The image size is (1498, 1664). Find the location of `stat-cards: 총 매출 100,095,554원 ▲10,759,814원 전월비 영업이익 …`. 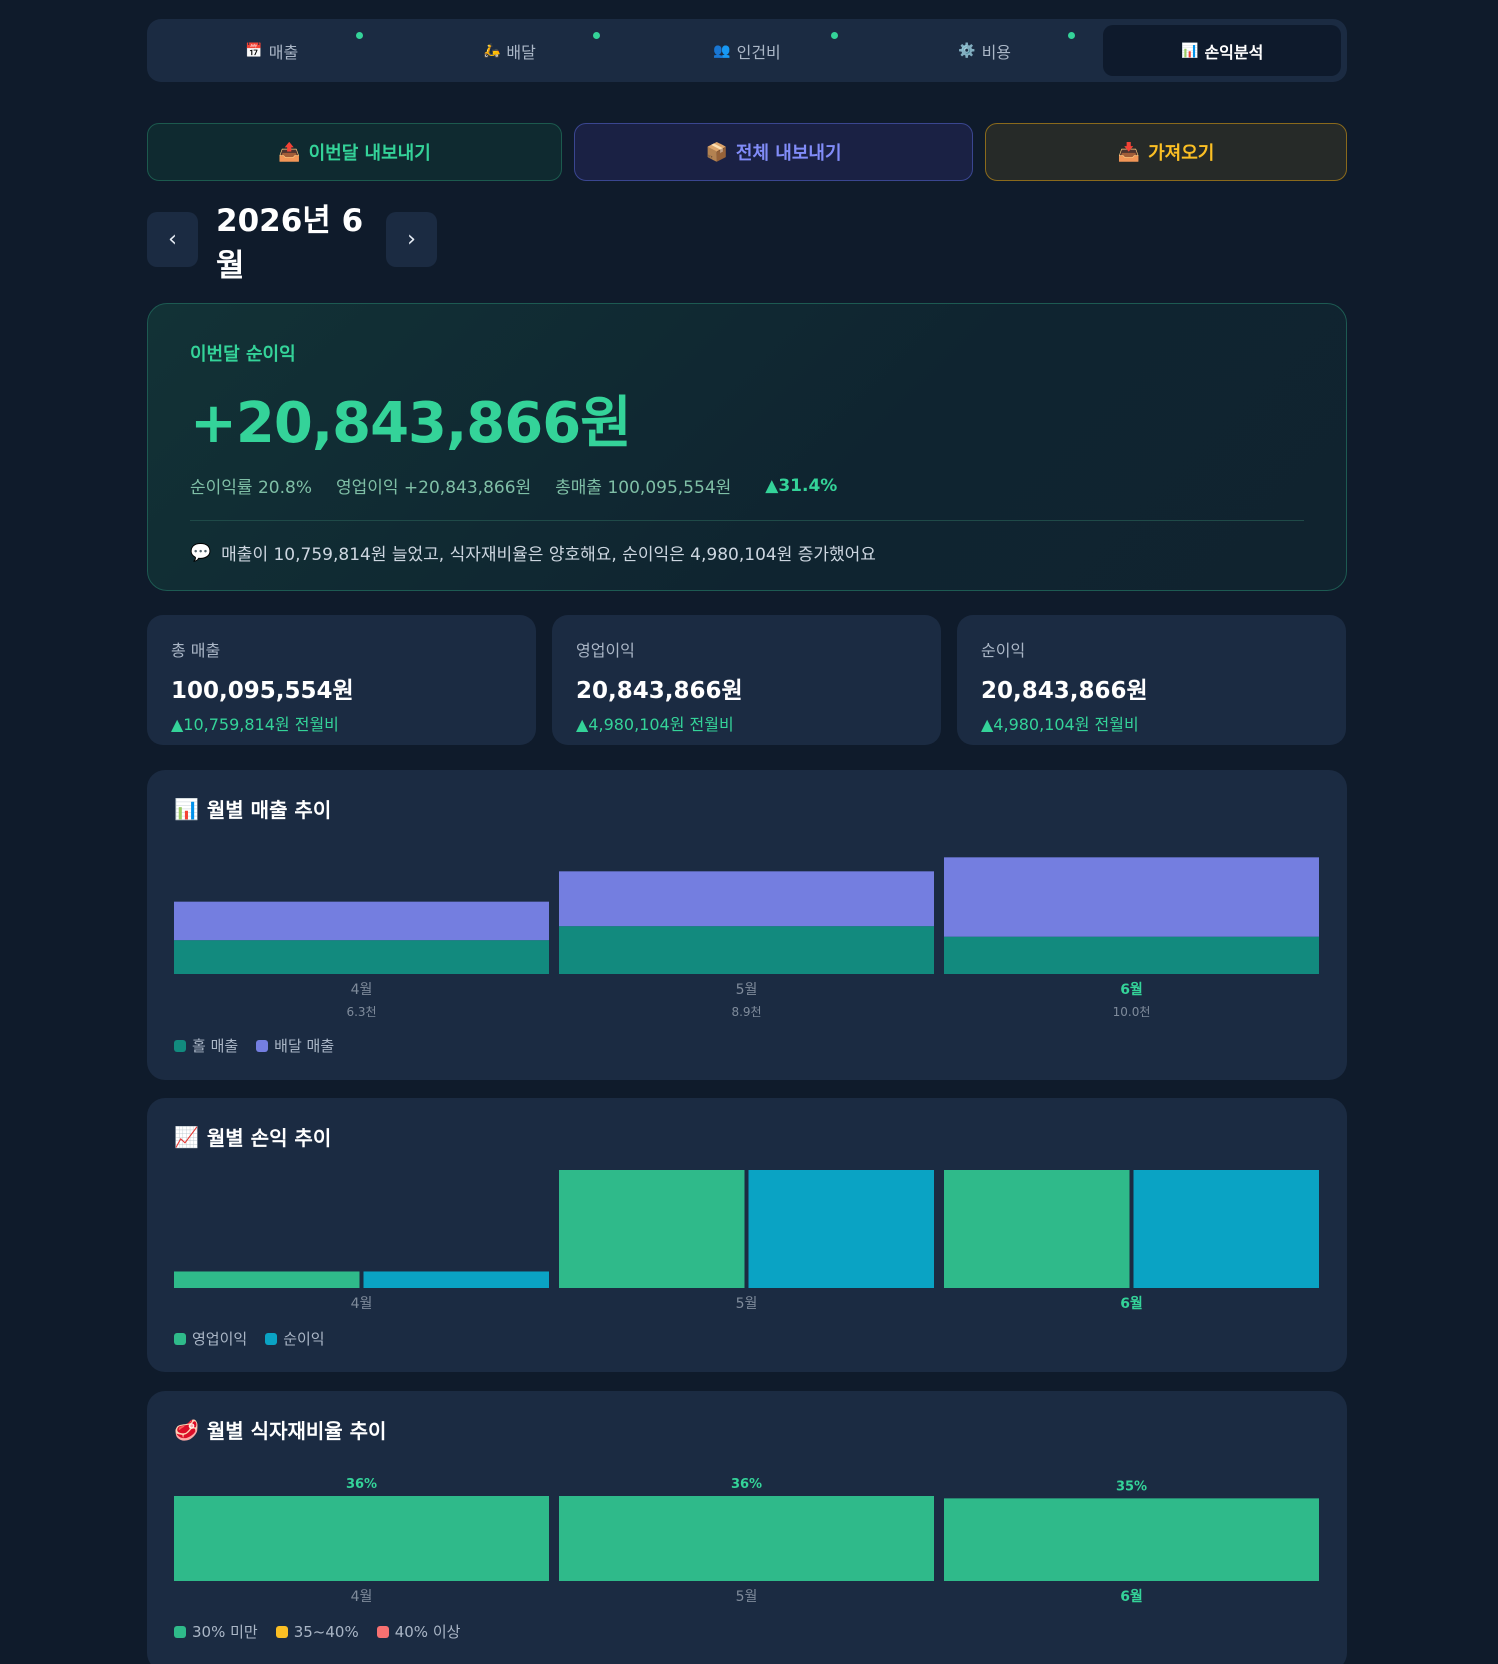

stat-cards: 총 매출 100,095,554원 ▲10,759,814원 전월비 영업이익 … is located at coordinates (747, 680).